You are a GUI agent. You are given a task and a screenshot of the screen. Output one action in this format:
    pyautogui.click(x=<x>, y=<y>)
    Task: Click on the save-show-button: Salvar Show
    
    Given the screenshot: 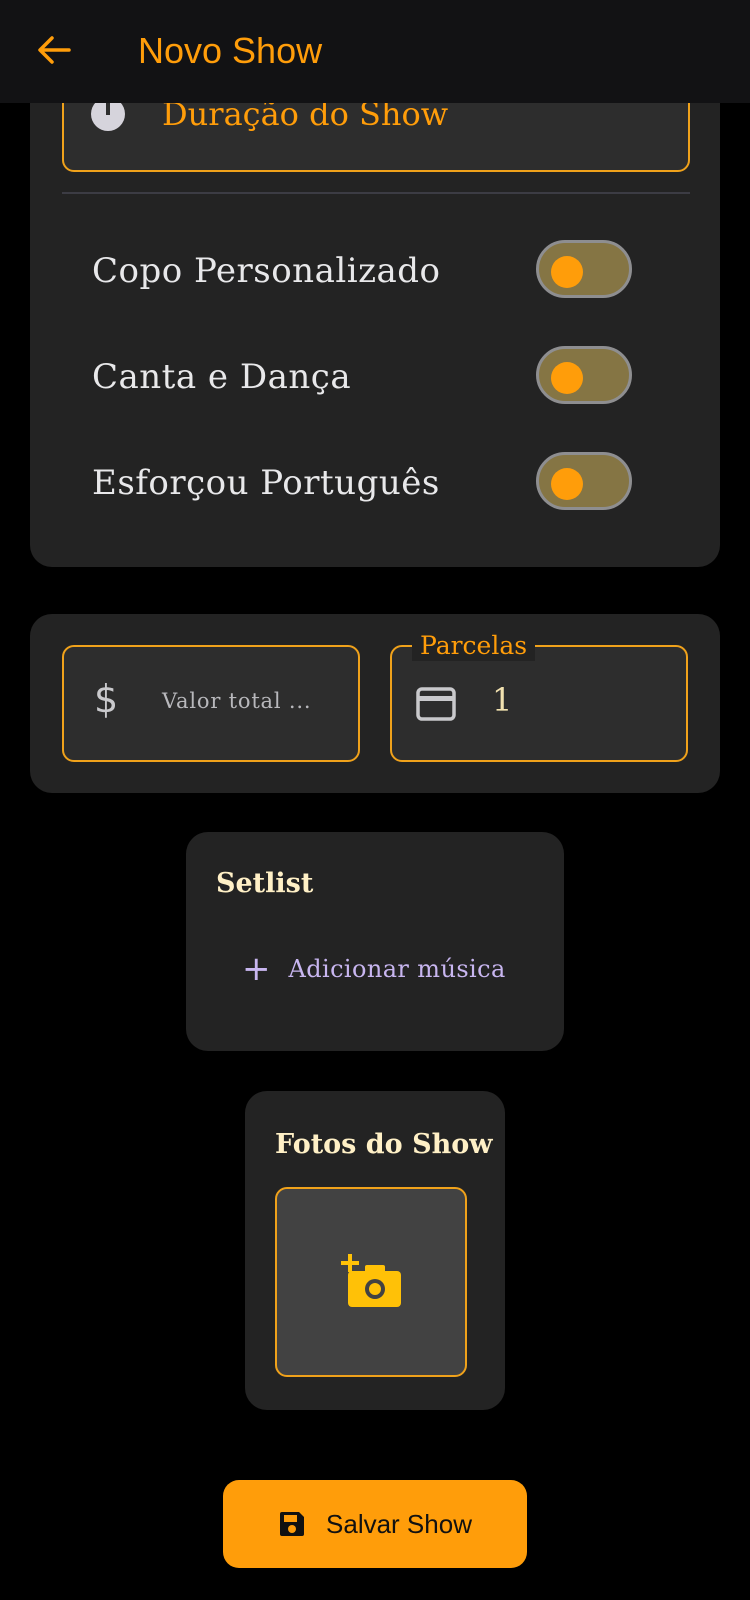 What is the action you would take?
    pyautogui.click(x=375, y=1524)
    